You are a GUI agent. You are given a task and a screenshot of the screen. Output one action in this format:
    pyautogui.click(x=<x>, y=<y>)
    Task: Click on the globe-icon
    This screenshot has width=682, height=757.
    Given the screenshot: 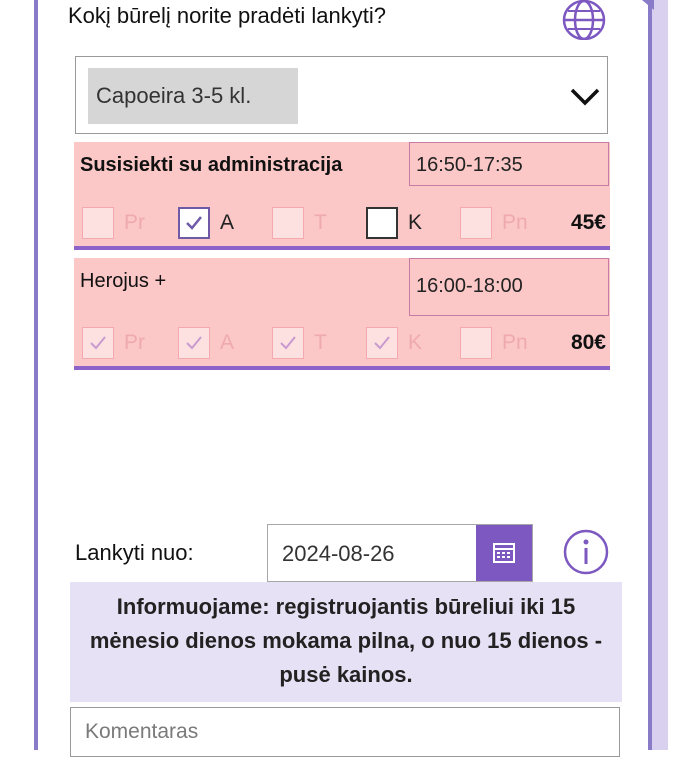 What is the action you would take?
    pyautogui.click(x=584, y=20)
    